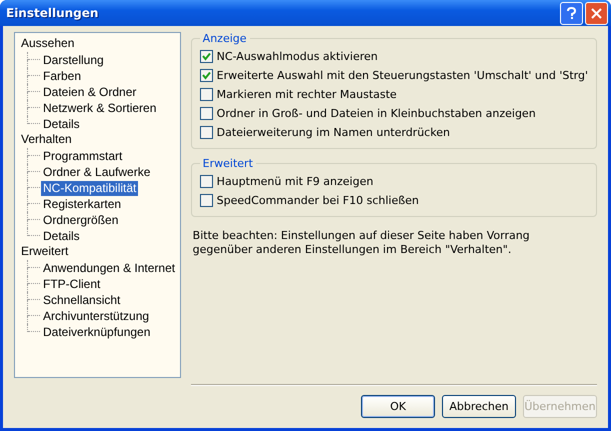 Image resolution: width=611 pixels, height=431 pixels. What do you see at coordinates (89, 188) in the screenshot?
I see `tree-item: NC-Kompatibilität` at bounding box center [89, 188].